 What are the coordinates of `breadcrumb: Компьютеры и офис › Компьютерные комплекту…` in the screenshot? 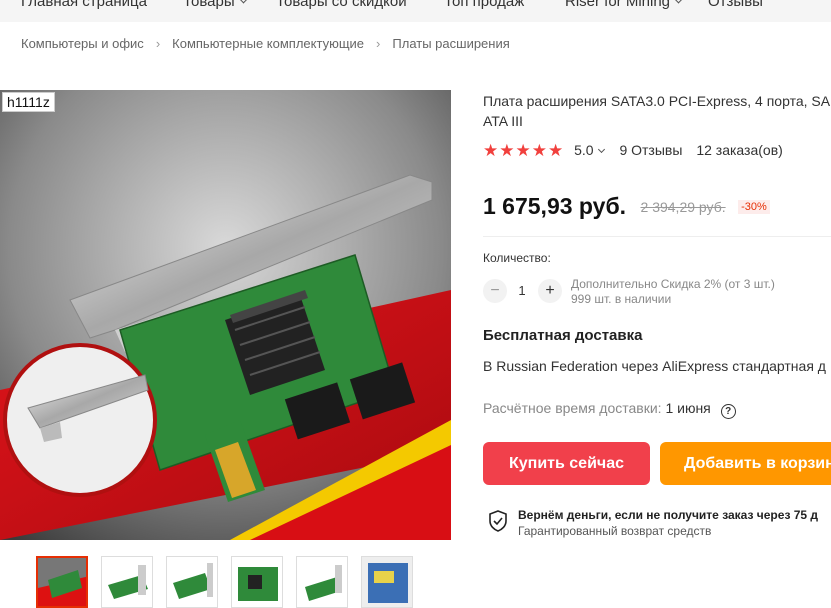 It's located at (265, 43).